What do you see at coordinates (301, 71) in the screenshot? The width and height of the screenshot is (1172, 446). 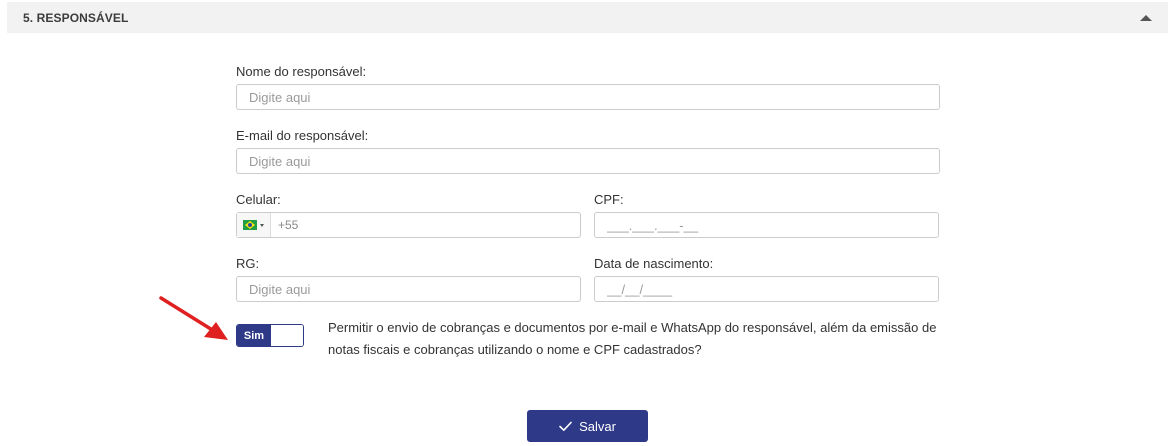 I see `name-label: Nome do responsável:` at bounding box center [301, 71].